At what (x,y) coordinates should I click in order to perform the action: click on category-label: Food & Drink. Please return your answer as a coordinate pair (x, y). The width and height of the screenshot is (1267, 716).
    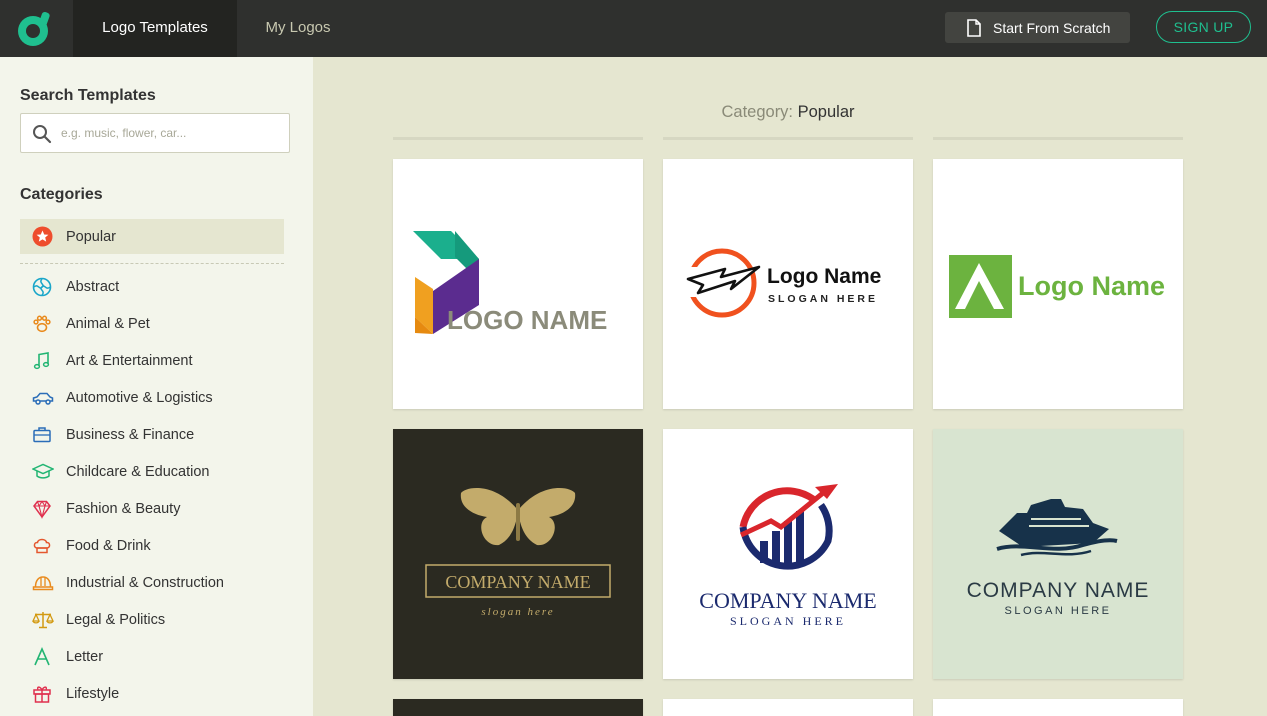
    Looking at the image, I should click on (108, 546).